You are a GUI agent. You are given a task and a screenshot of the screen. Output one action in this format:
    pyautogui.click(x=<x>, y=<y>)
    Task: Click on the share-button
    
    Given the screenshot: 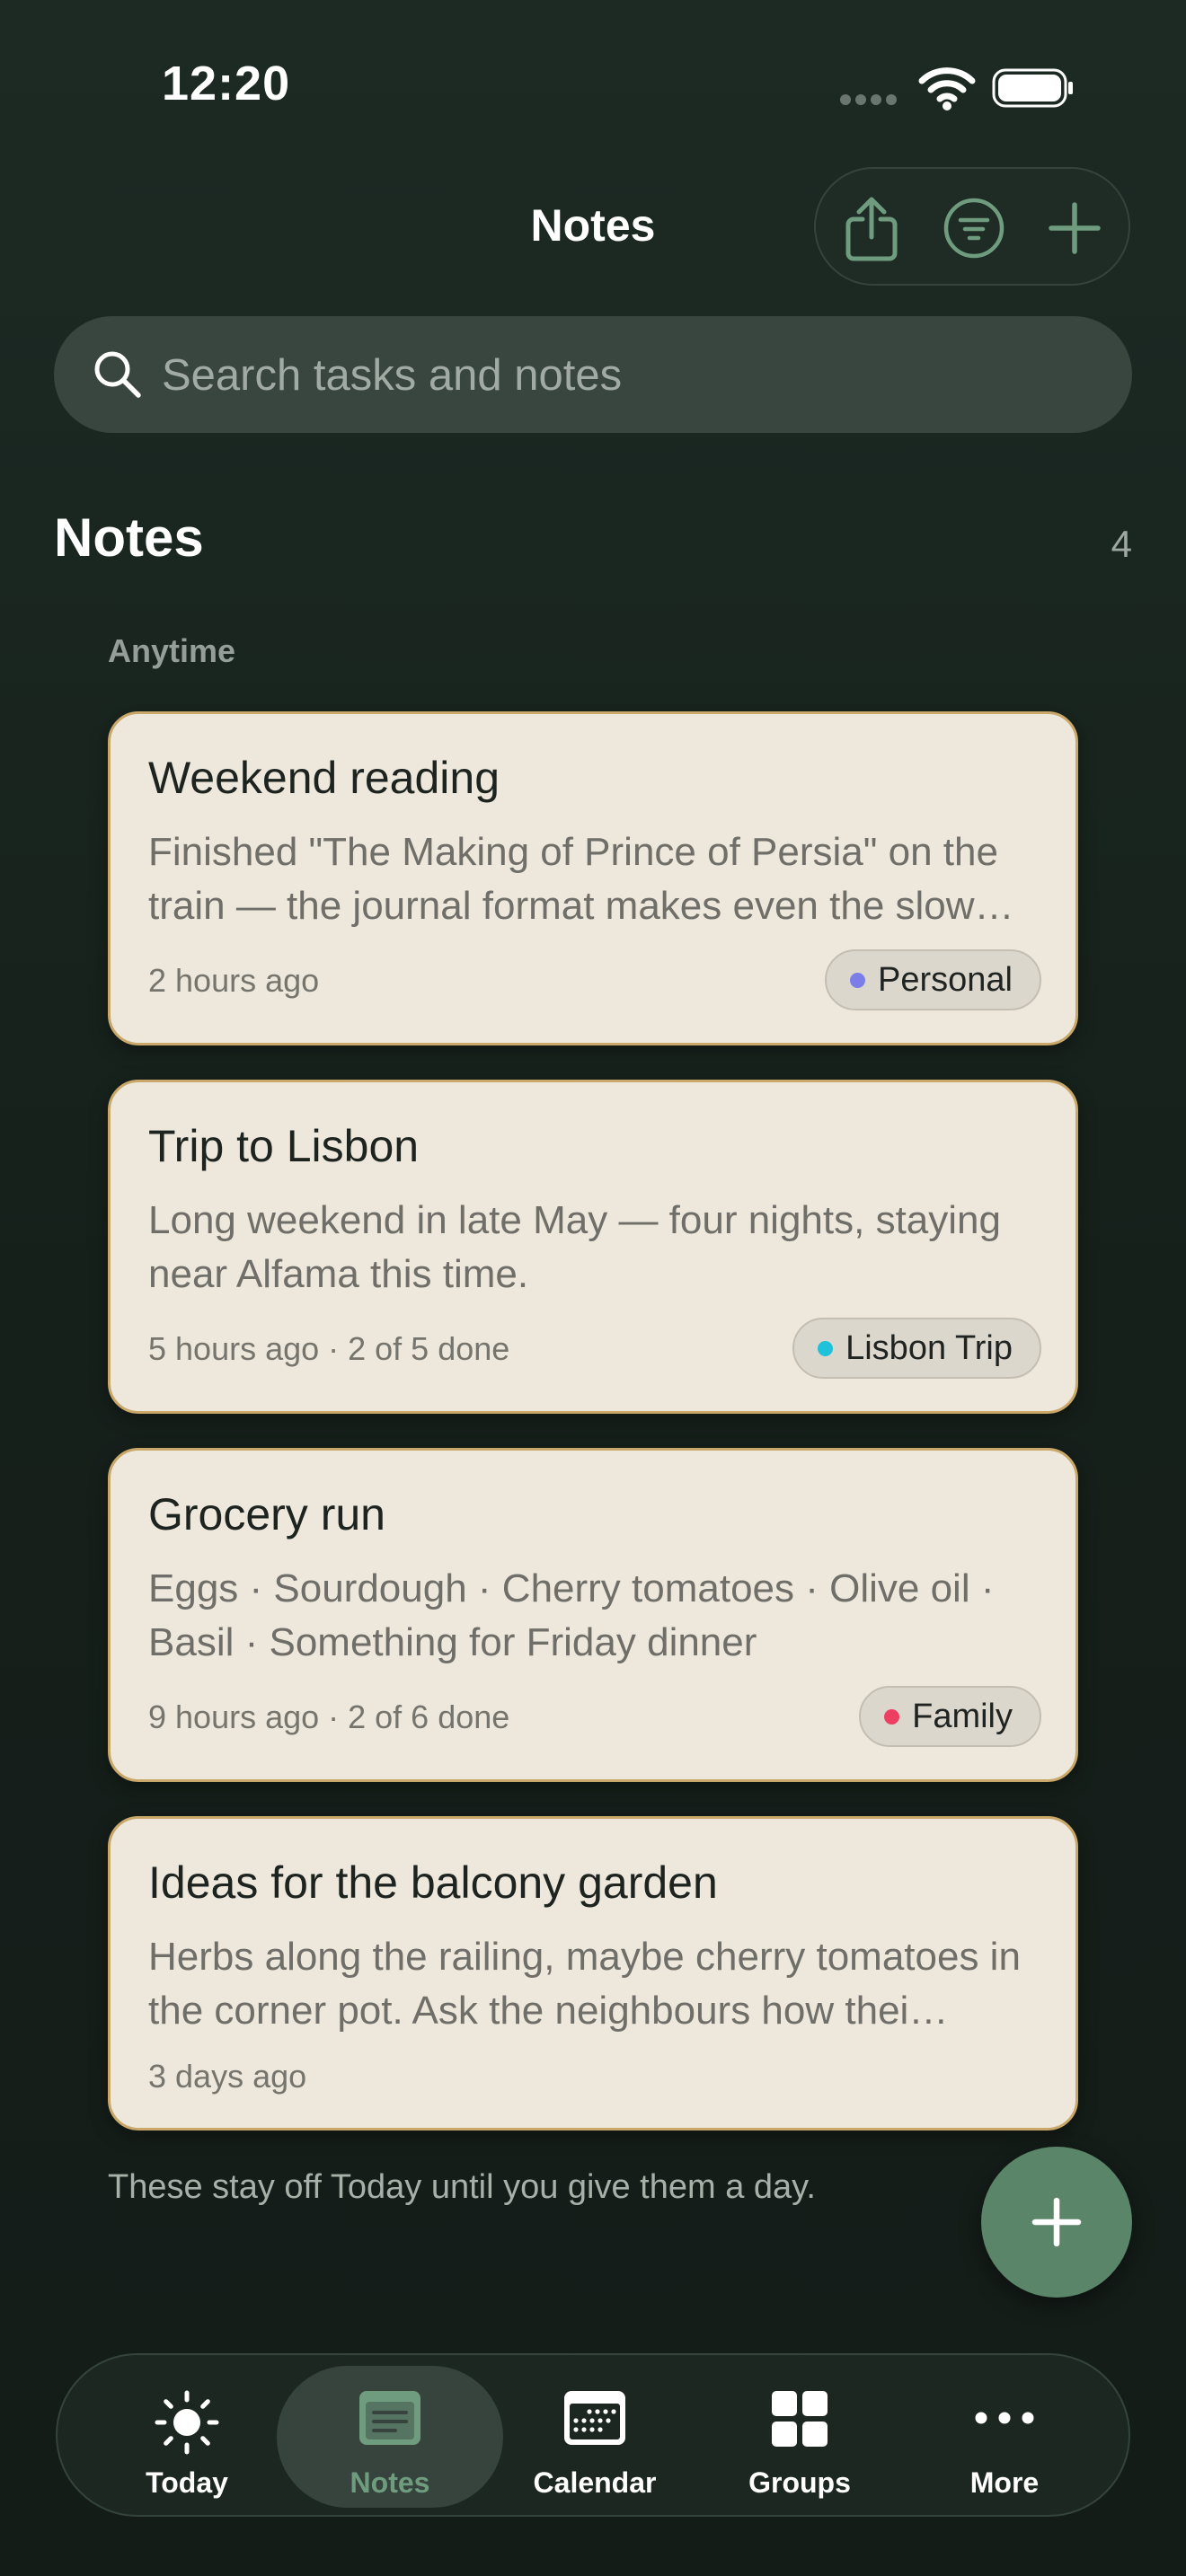 What is the action you would take?
    pyautogui.click(x=871, y=228)
    